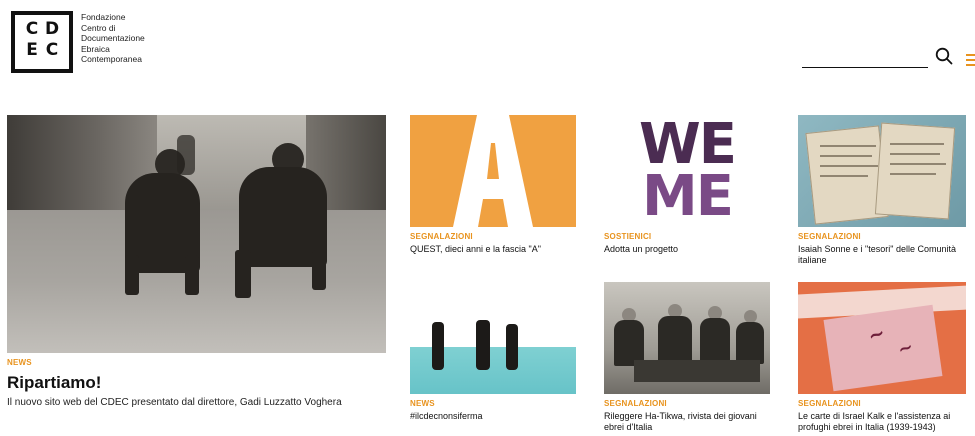 This screenshot has height=436, width=975. I want to click on search-icon, so click(944, 56).